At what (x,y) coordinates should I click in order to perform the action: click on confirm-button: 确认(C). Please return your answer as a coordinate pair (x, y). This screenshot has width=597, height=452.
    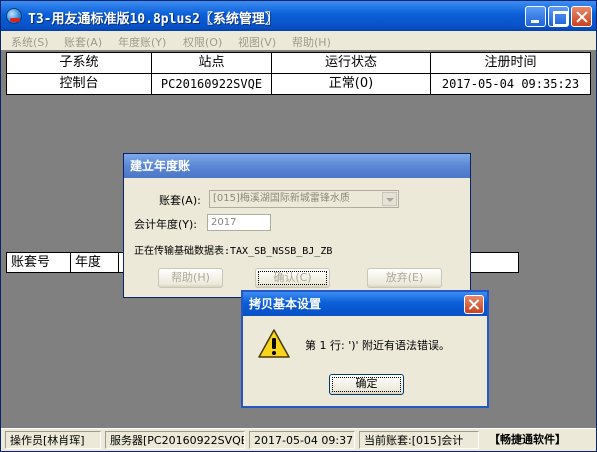
    Looking at the image, I should click on (292, 278).